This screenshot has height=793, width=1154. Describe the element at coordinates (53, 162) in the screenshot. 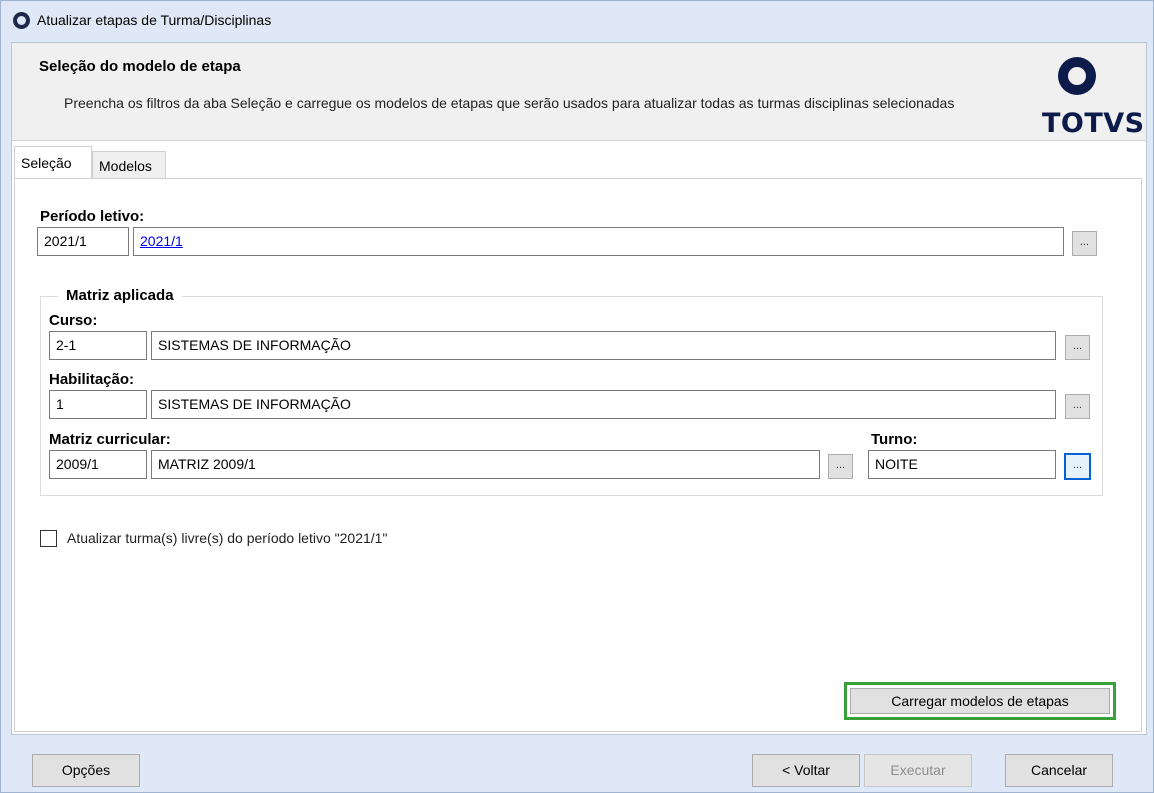

I see `tab-selecao: Seleção` at that location.